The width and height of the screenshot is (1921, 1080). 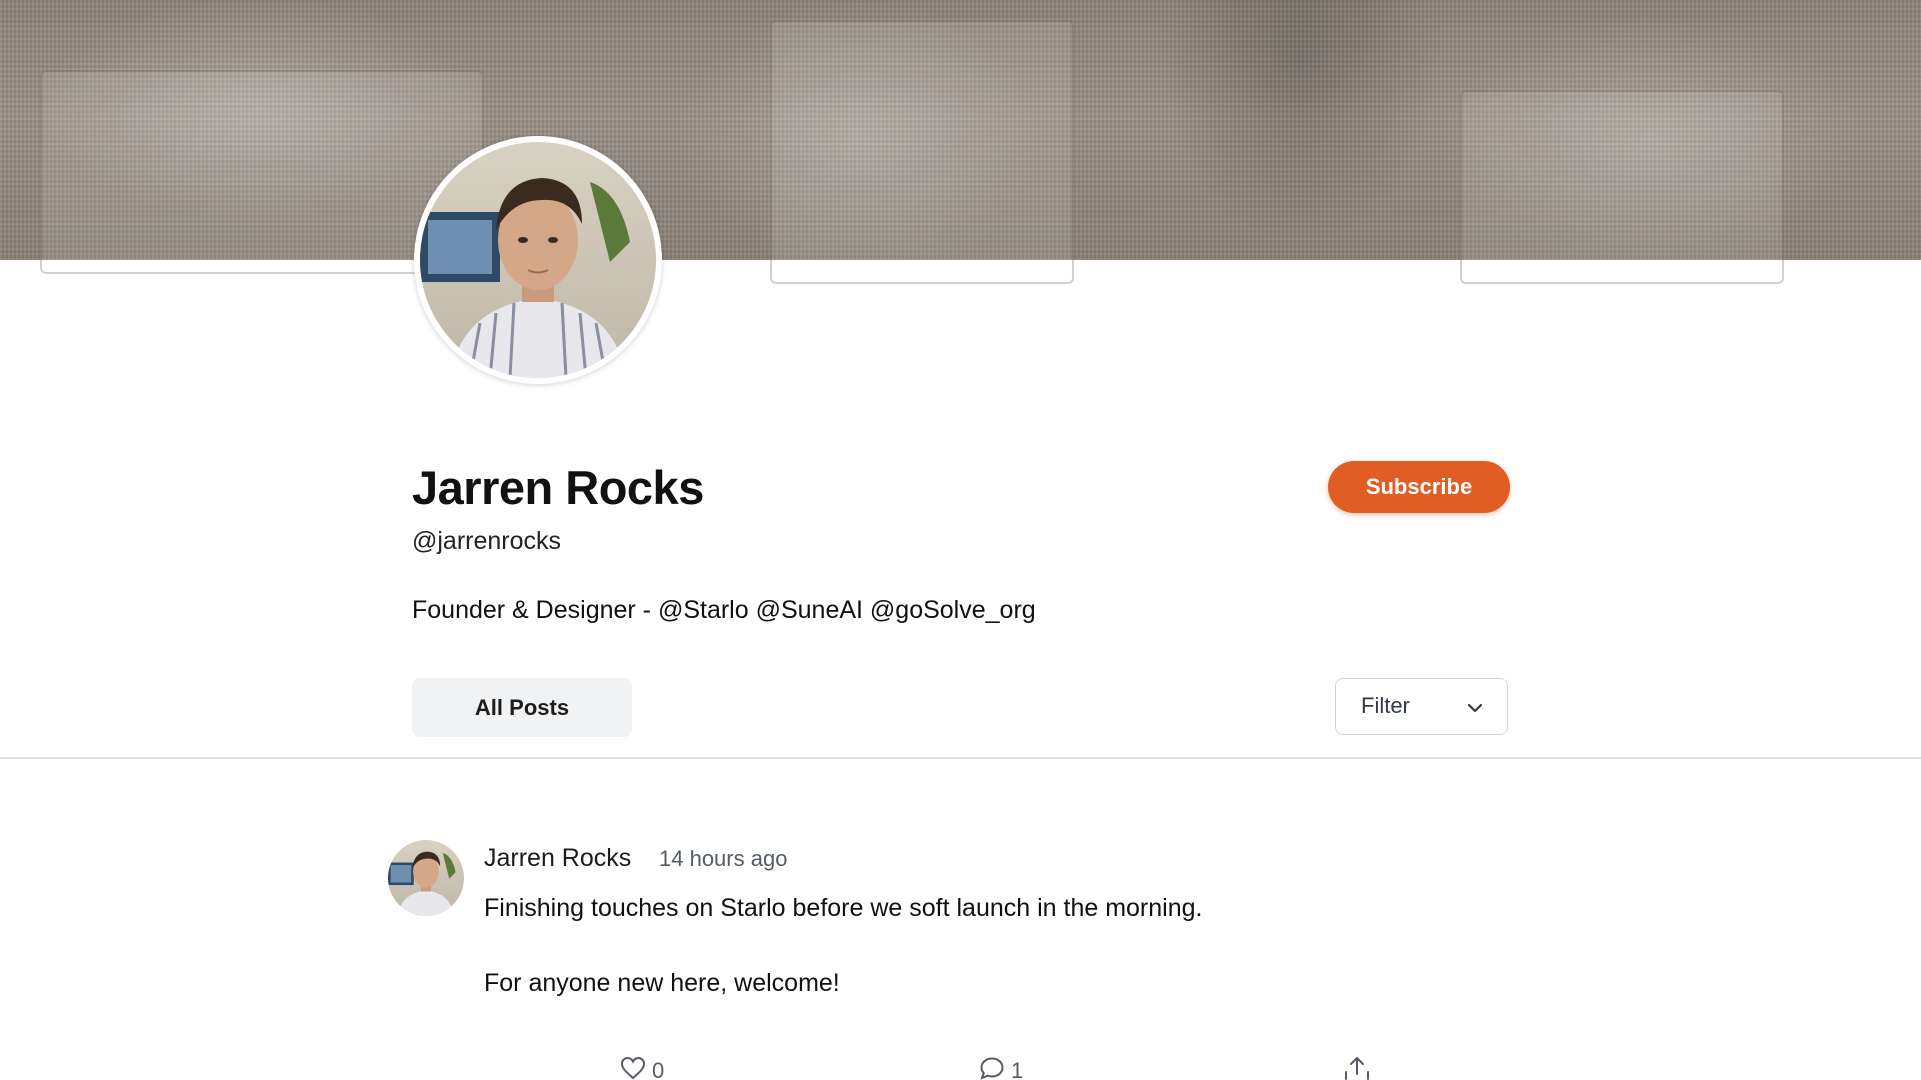 I want to click on post-author-name: Jarren Rocks, so click(x=557, y=858).